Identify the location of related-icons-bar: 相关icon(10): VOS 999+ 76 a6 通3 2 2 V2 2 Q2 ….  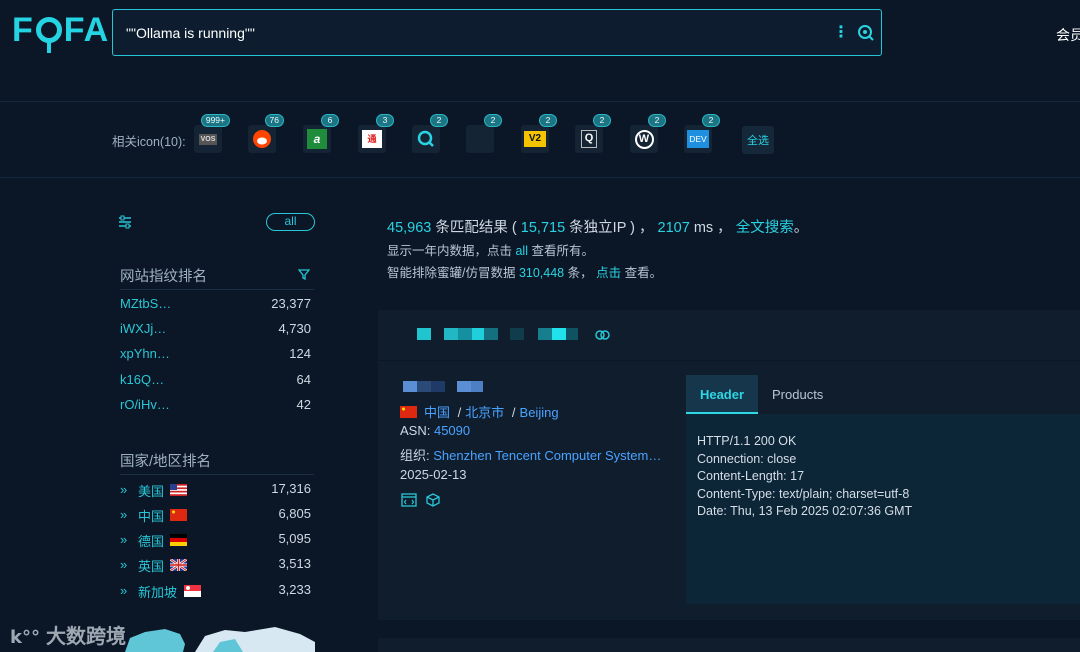
(540, 140).